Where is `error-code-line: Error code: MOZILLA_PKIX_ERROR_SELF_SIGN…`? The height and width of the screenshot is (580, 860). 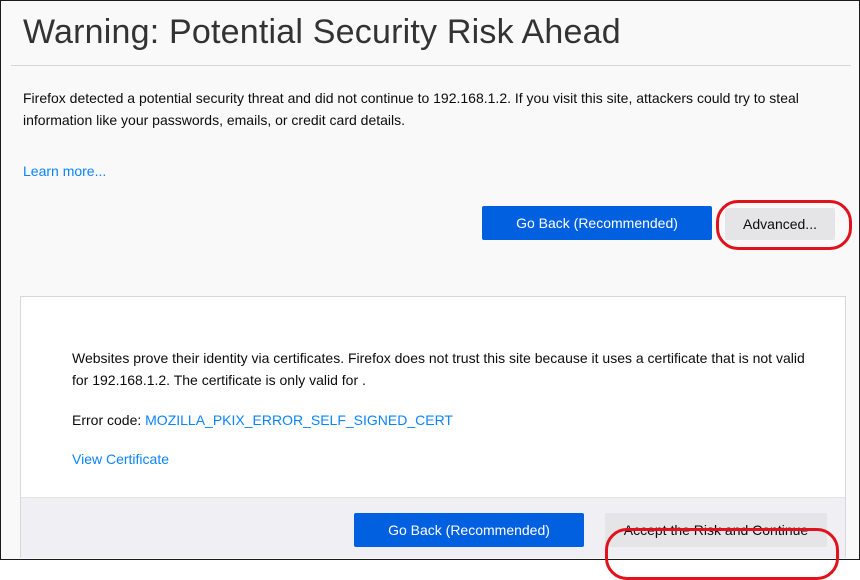
error-code-line: Error code: MOZILLA_PKIX_ERROR_SELF_SIGN… is located at coordinates (262, 420).